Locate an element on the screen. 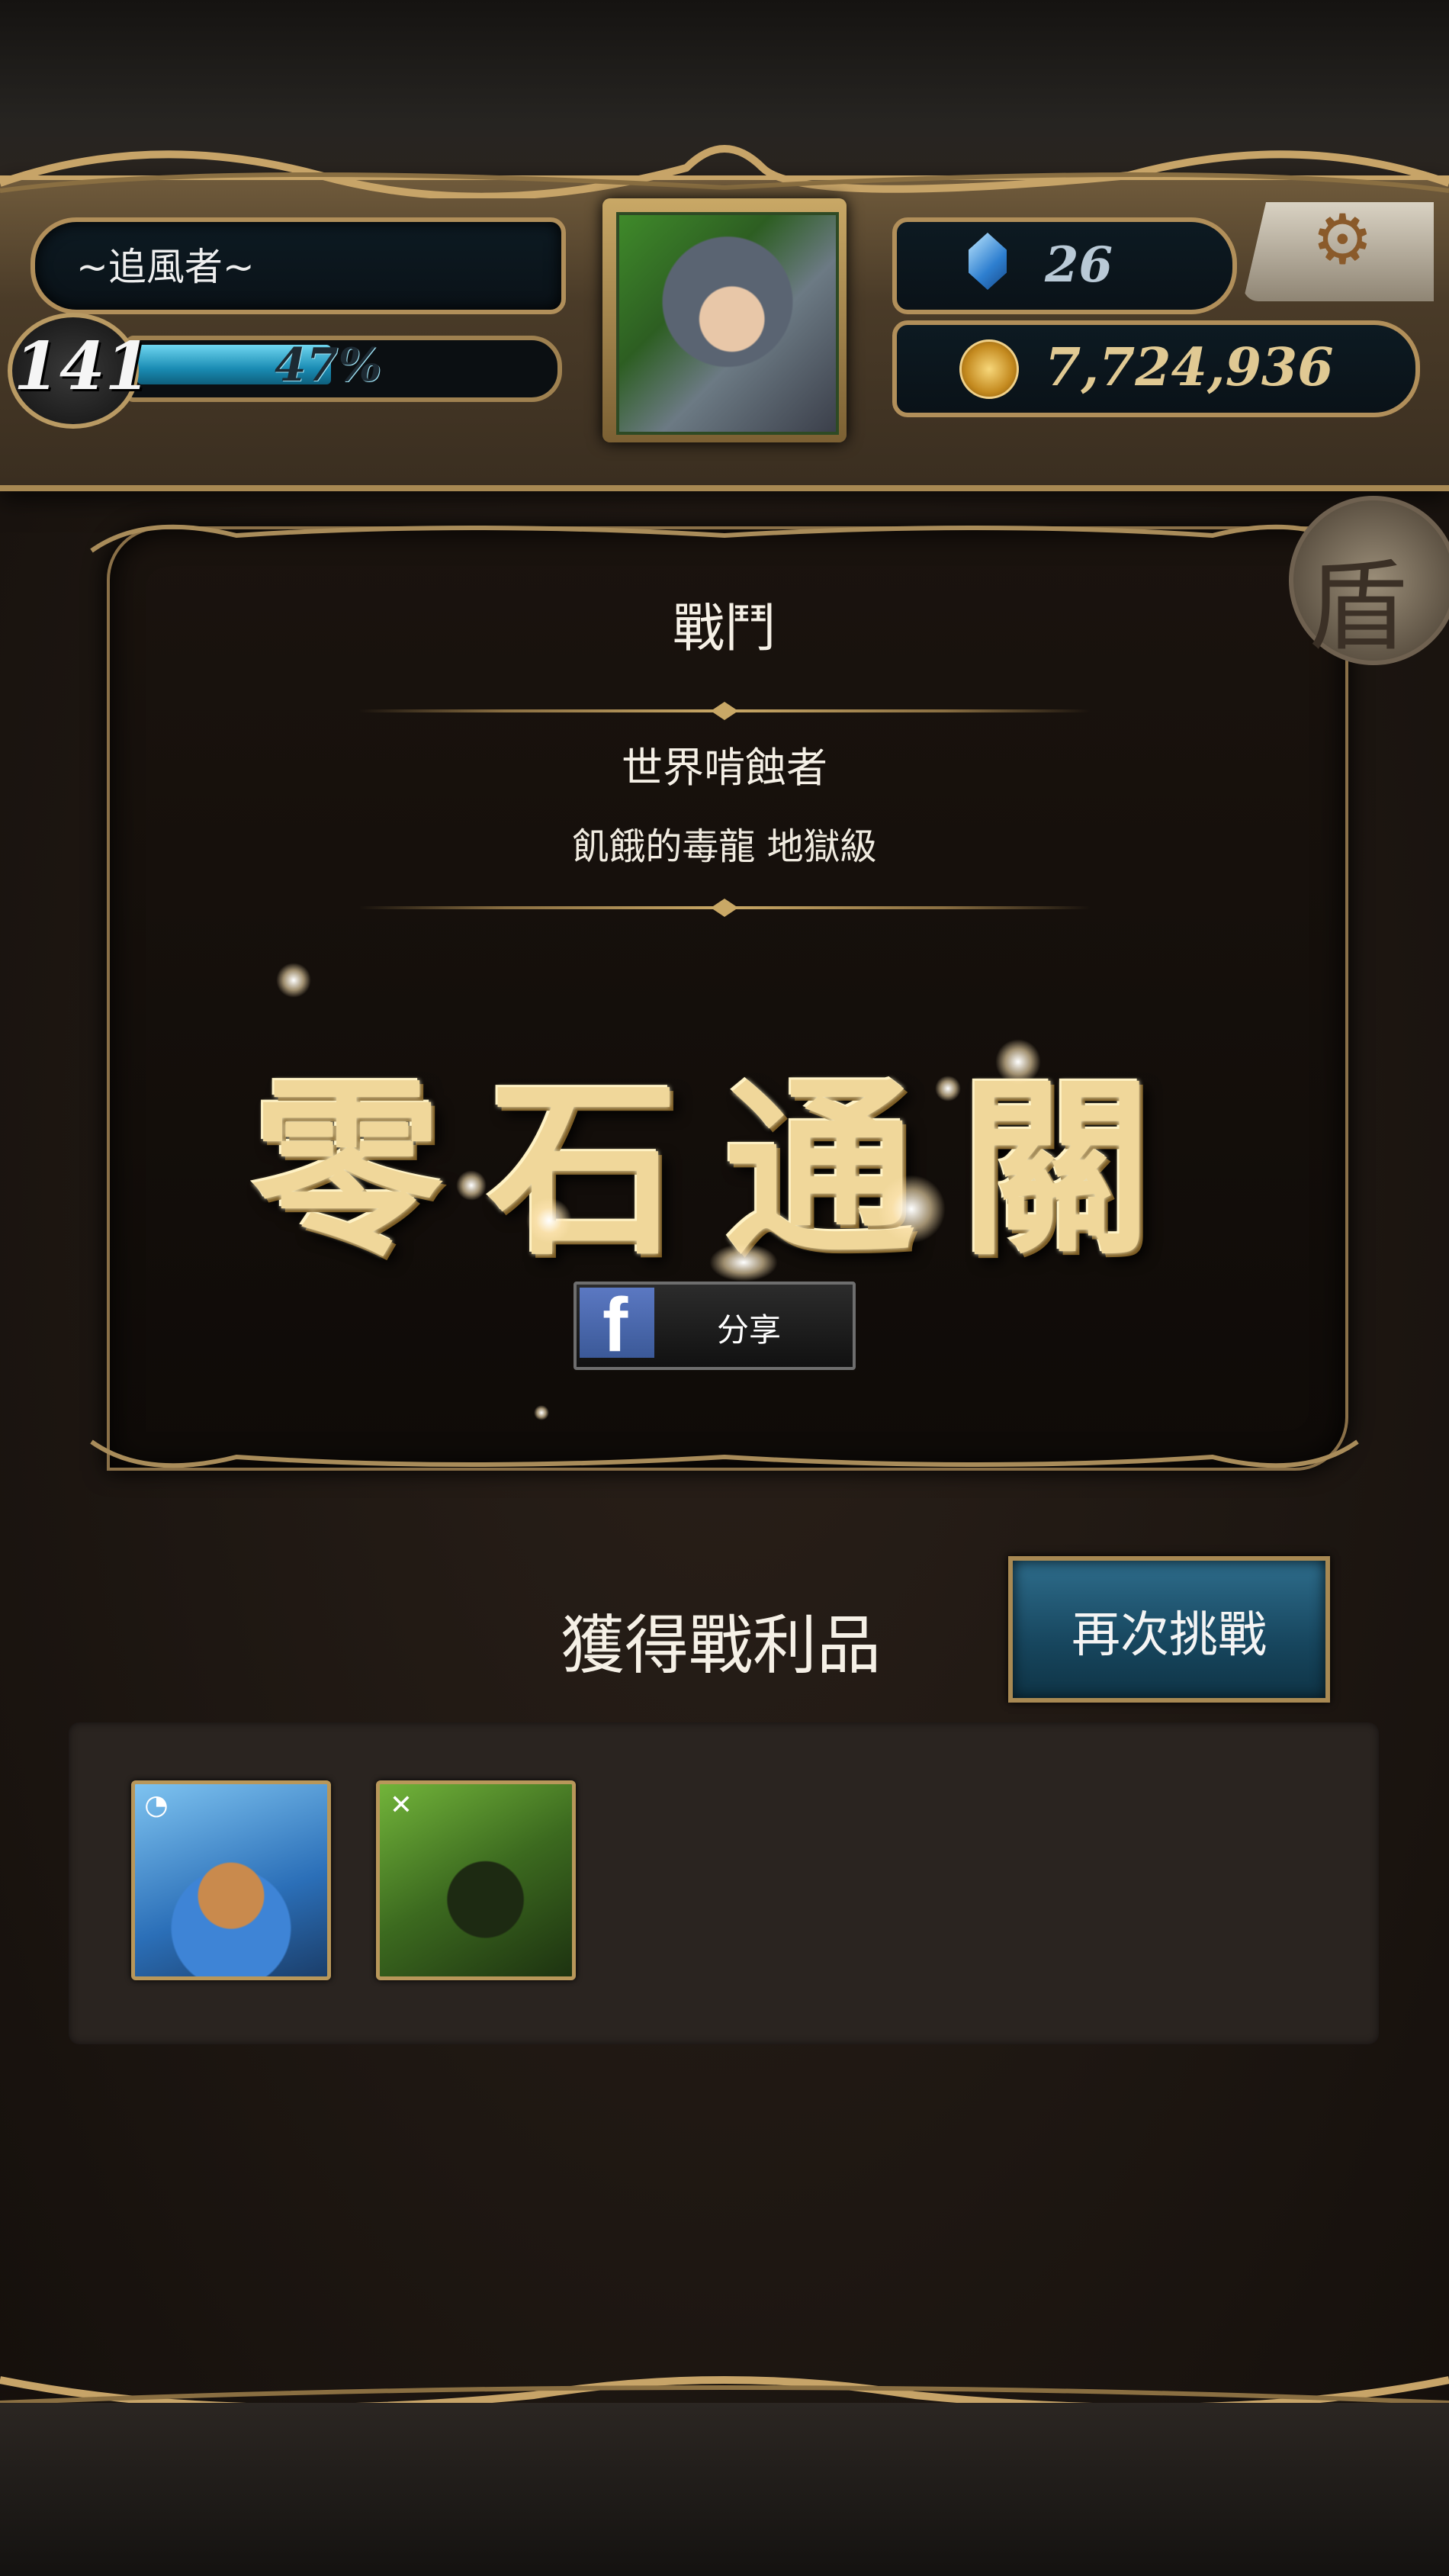 This screenshot has height=2576, width=1449. exp-percent: 47% is located at coordinates (329, 365).